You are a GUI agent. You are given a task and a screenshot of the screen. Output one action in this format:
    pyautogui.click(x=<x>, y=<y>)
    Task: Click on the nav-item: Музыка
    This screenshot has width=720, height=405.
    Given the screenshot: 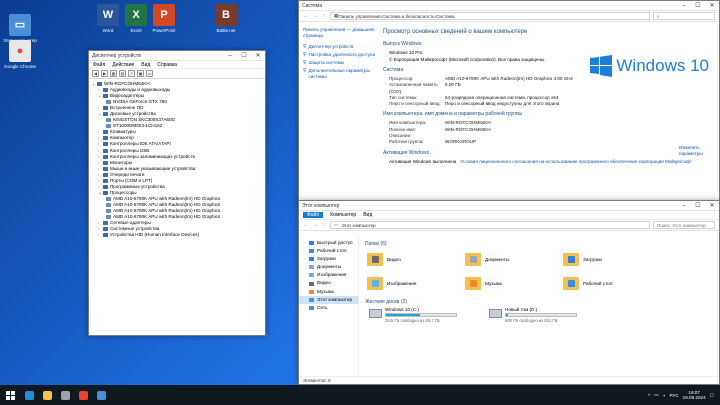 What is the action you would take?
    pyautogui.click(x=328, y=292)
    